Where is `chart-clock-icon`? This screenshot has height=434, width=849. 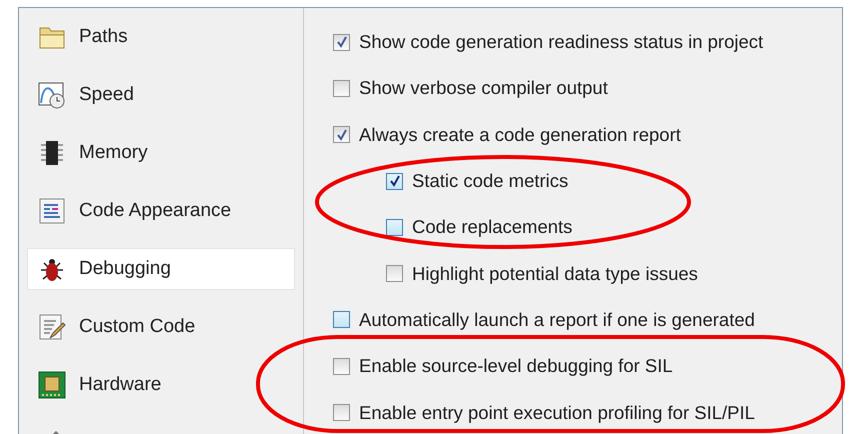
chart-clock-icon is located at coordinates (52, 95).